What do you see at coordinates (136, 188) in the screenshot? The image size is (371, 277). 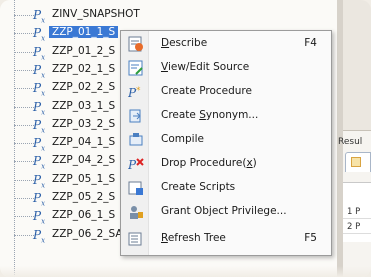 I see `create-scripts-icon` at bounding box center [136, 188].